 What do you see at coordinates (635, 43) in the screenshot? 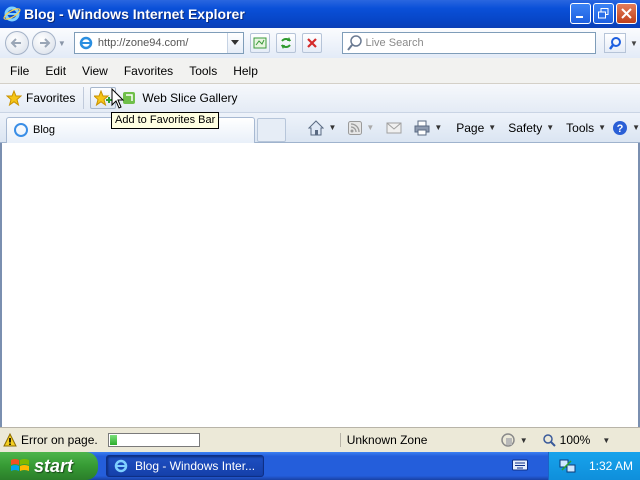
I see `search-options-dropdown: ▼` at bounding box center [635, 43].